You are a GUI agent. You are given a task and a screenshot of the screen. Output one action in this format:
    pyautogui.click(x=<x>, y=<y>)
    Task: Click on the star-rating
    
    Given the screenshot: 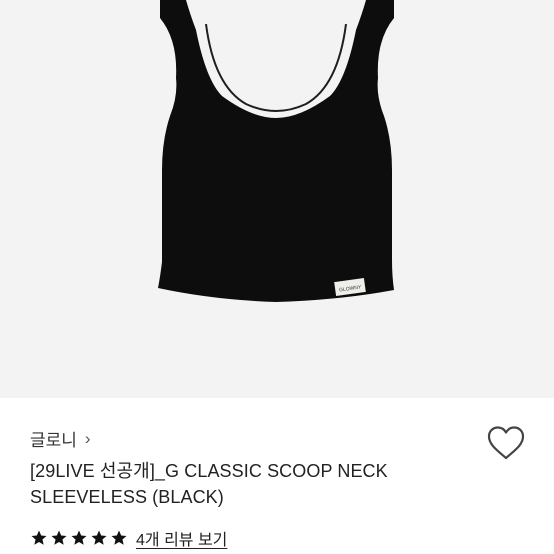 What is the action you would take?
    pyautogui.click(x=79, y=538)
    